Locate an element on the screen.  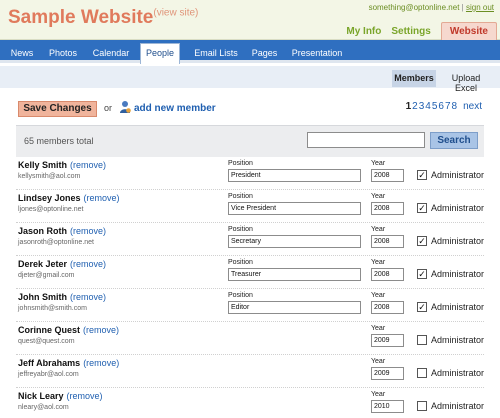
tab-email-lists: Email Lists is located at coordinates (216, 53).